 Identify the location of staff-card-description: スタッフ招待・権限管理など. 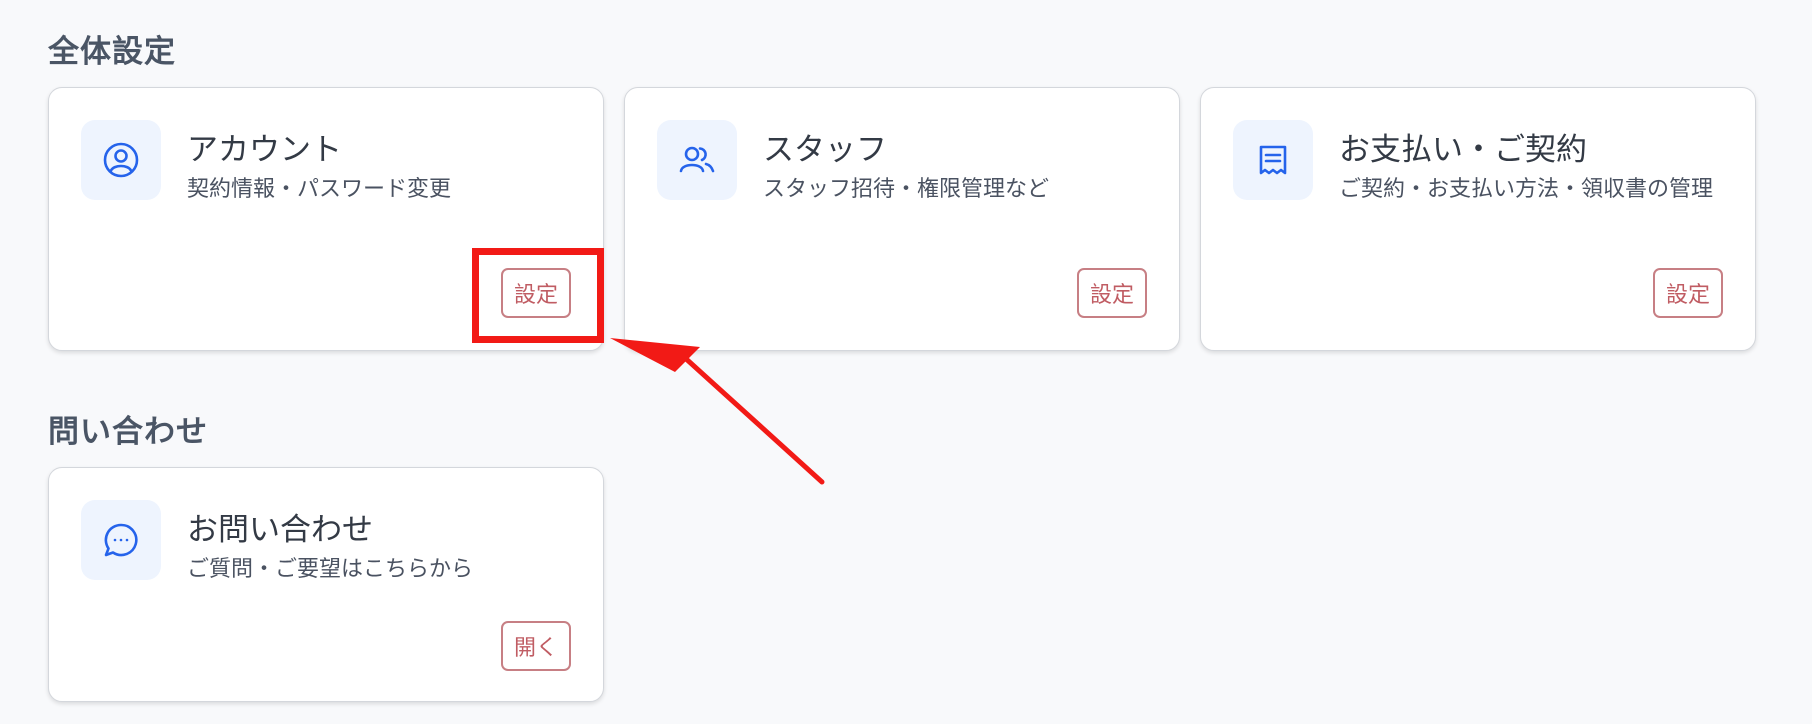
(906, 189).